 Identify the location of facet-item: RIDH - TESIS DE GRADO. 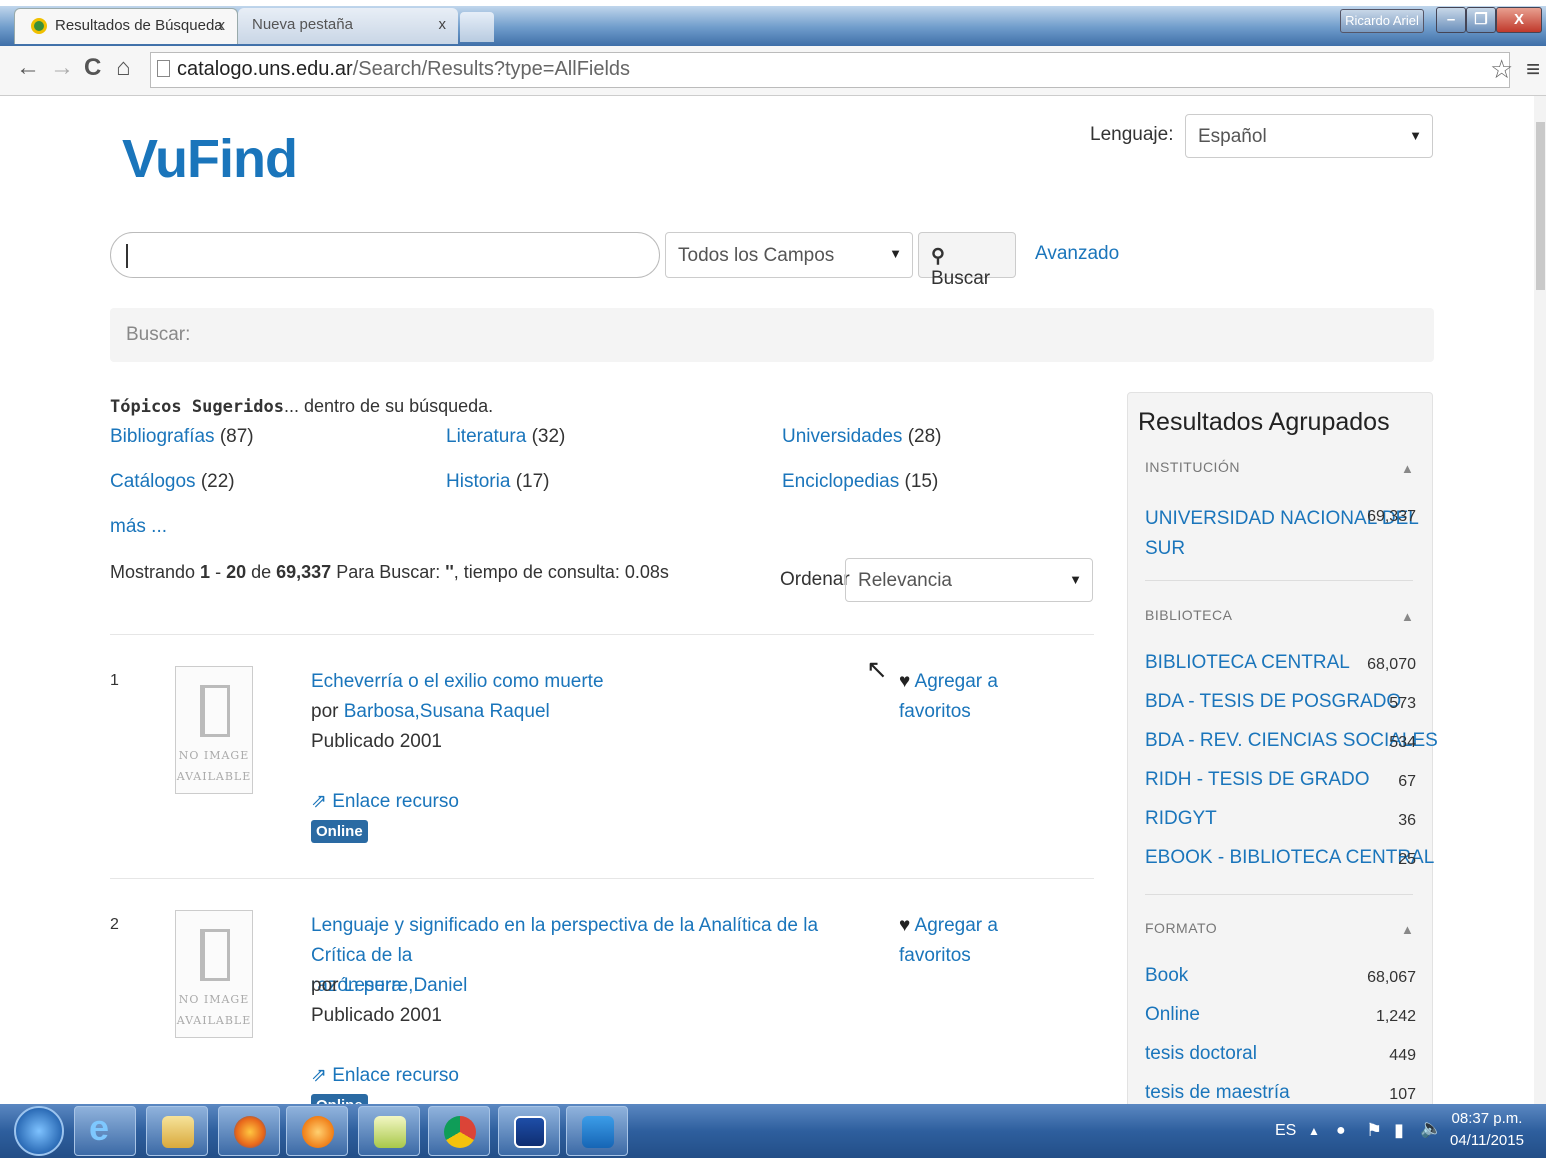
(1257, 780).